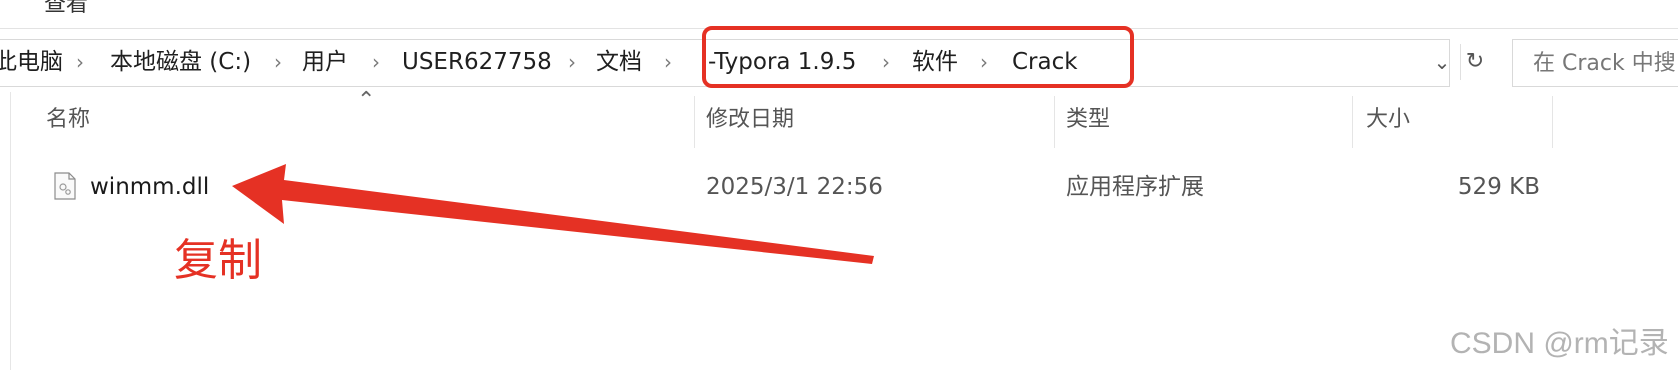 The image size is (1678, 370). What do you see at coordinates (1088, 120) in the screenshot?
I see `column-header-type: 类型` at bounding box center [1088, 120].